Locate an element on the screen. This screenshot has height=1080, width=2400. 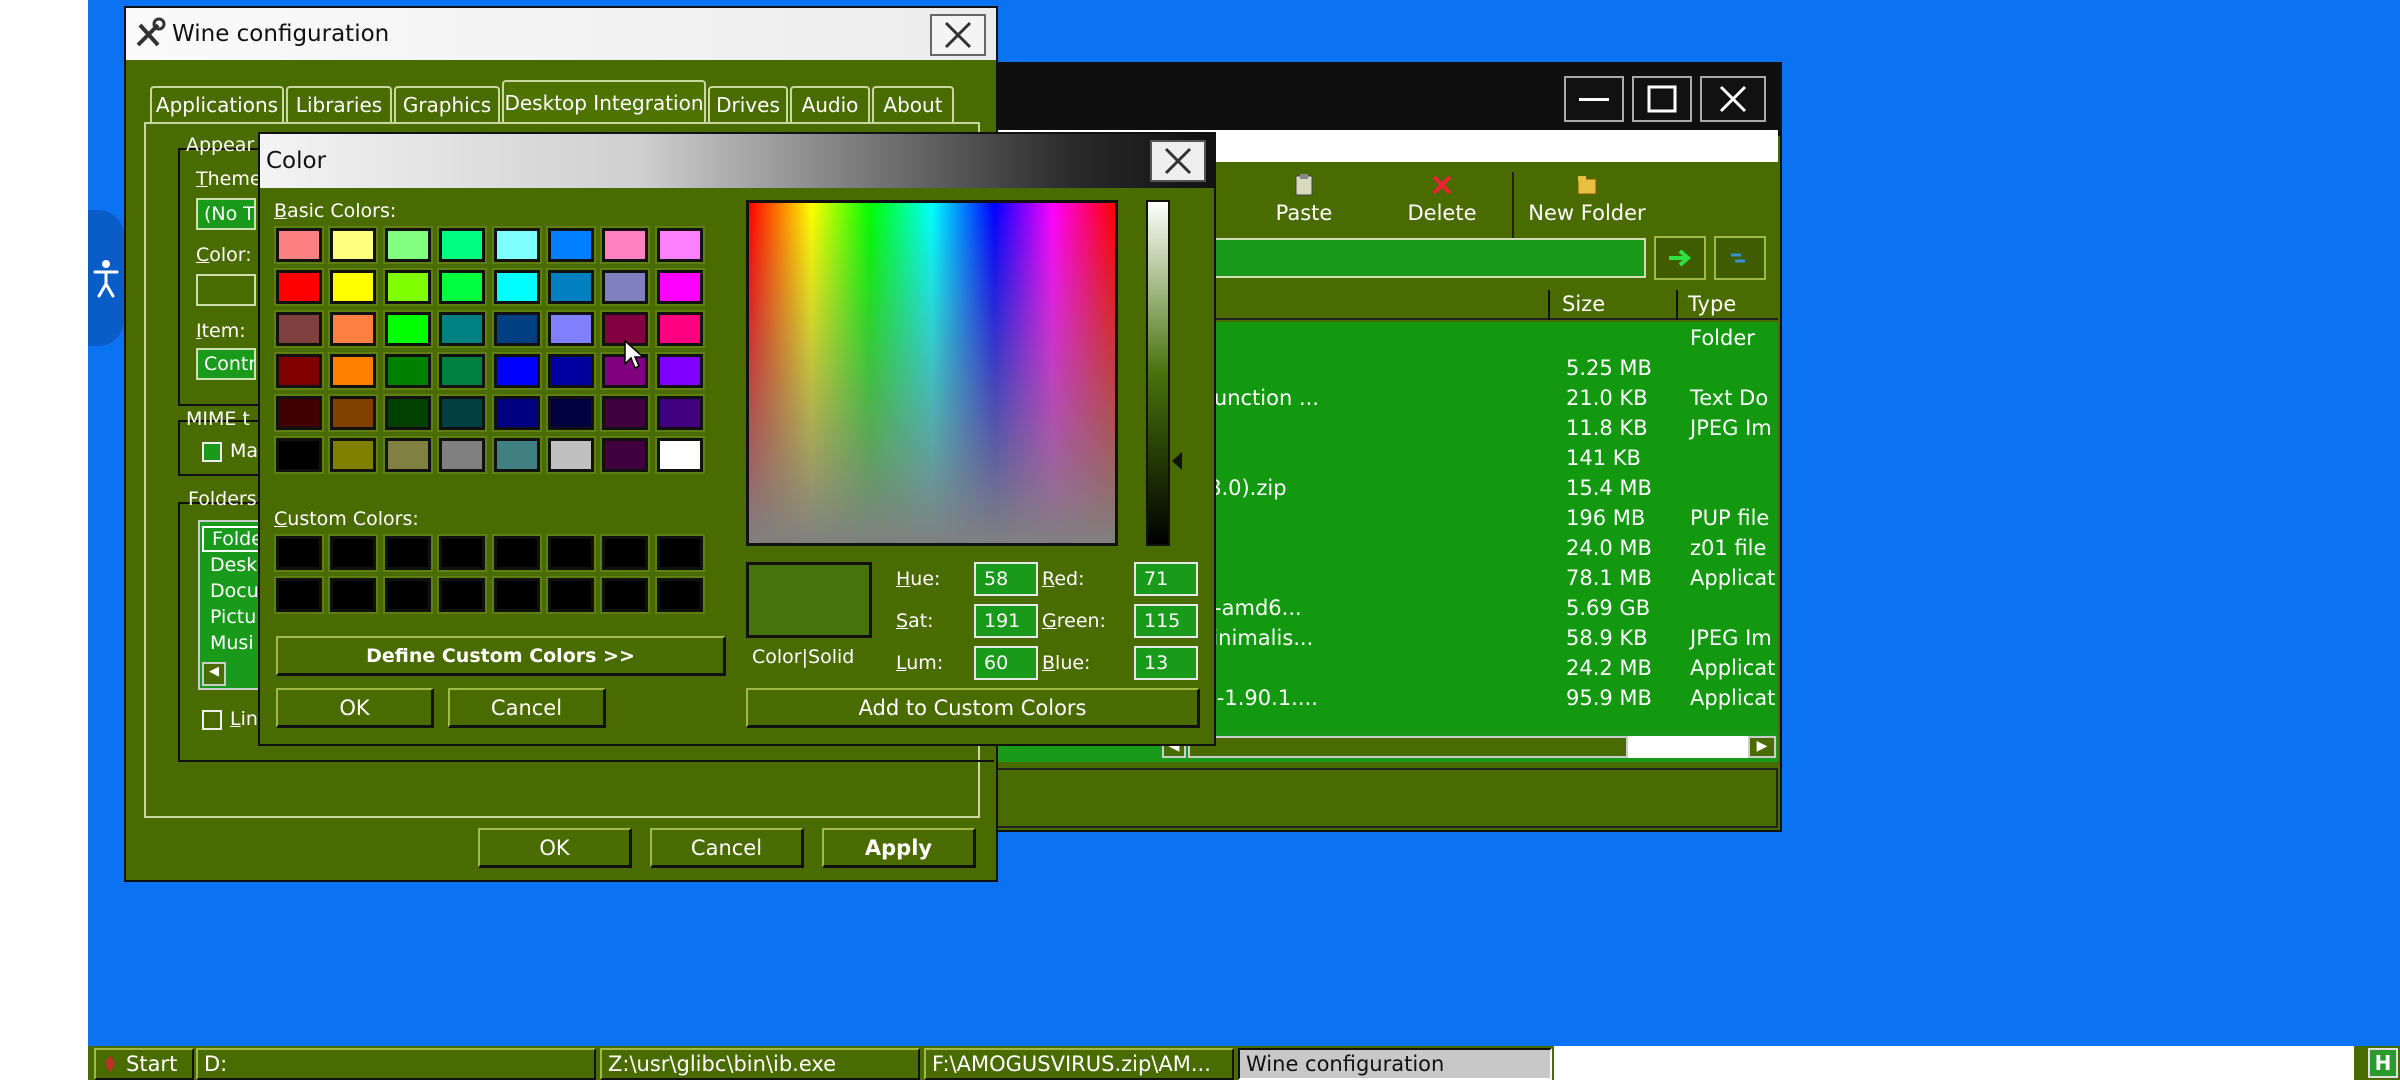
taskbar-item-active: Wine configuration is located at coordinates (1395, 1064).